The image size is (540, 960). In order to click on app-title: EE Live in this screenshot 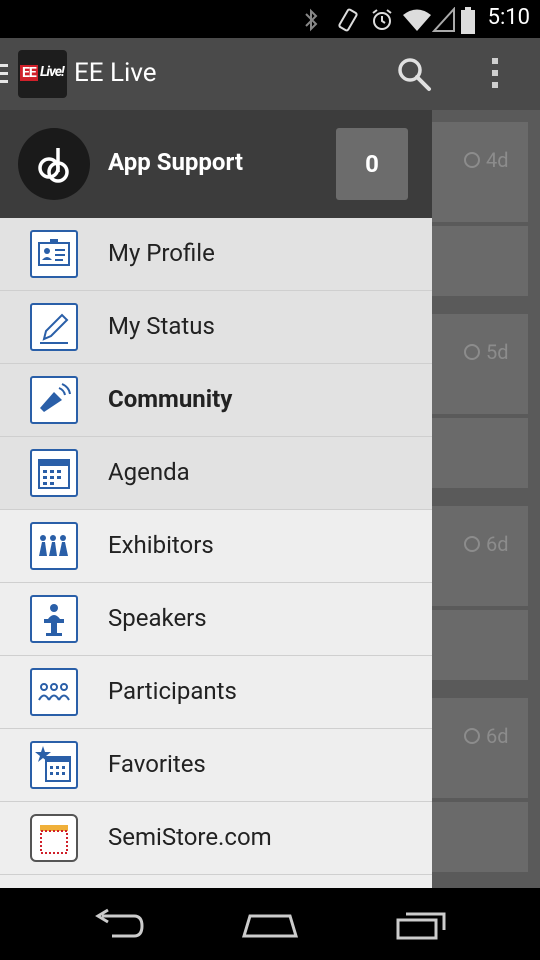, I will do `click(115, 73)`.